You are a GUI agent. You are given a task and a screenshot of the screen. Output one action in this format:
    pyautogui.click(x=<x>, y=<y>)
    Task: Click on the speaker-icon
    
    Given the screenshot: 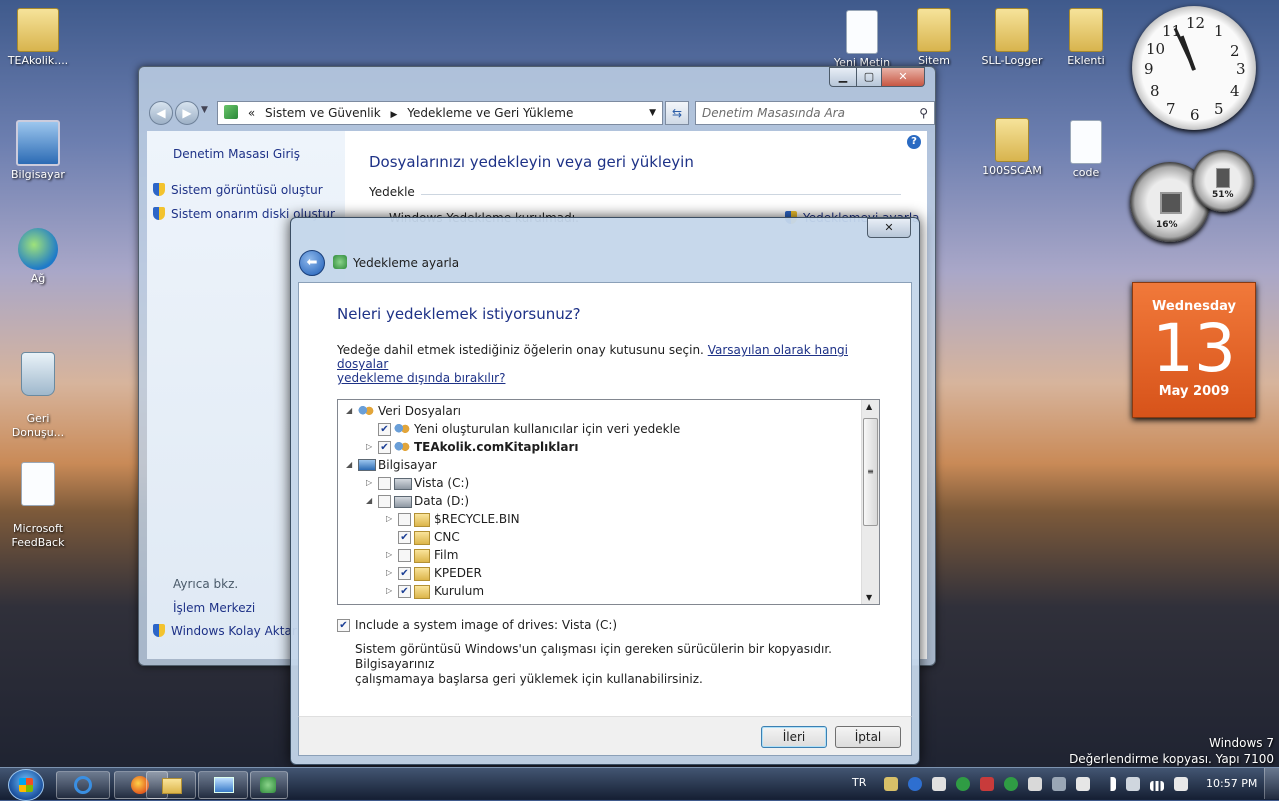 What is the action you would take?
    pyautogui.click(x=1181, y=784)
    